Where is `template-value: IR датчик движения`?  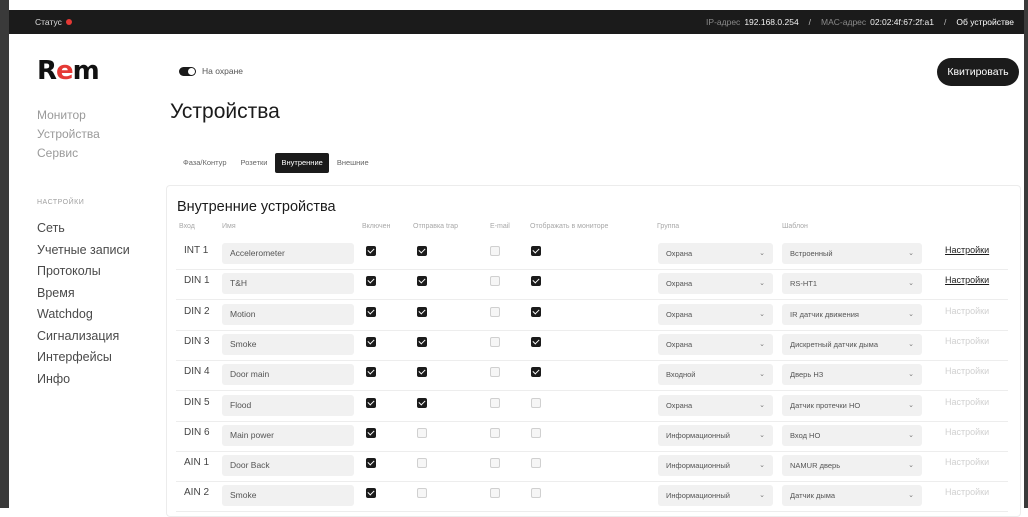
template-value: IR датчик движения is located at coordinates (824, 314).